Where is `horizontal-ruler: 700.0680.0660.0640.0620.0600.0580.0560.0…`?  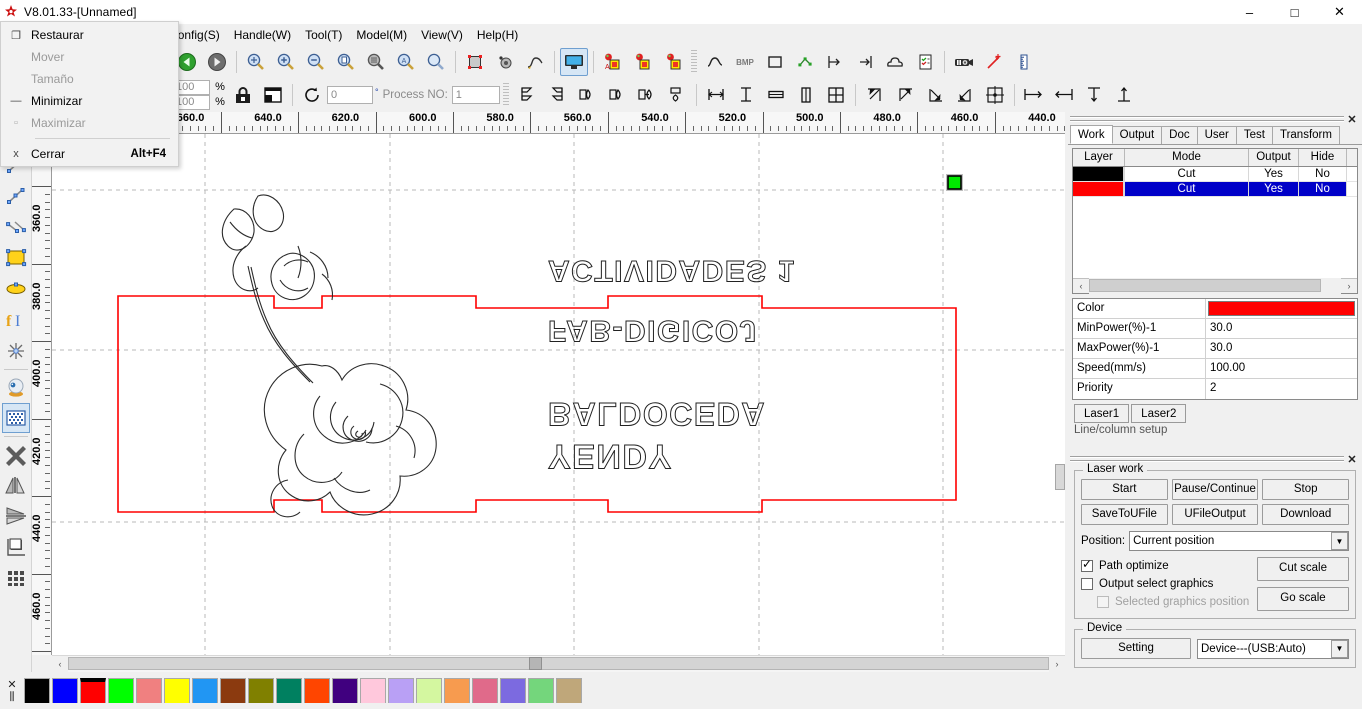 horizontal-ruler: 700.0680.0660.0640.0620.0600.0580.0560.0… is located at coordinates (558, 123).